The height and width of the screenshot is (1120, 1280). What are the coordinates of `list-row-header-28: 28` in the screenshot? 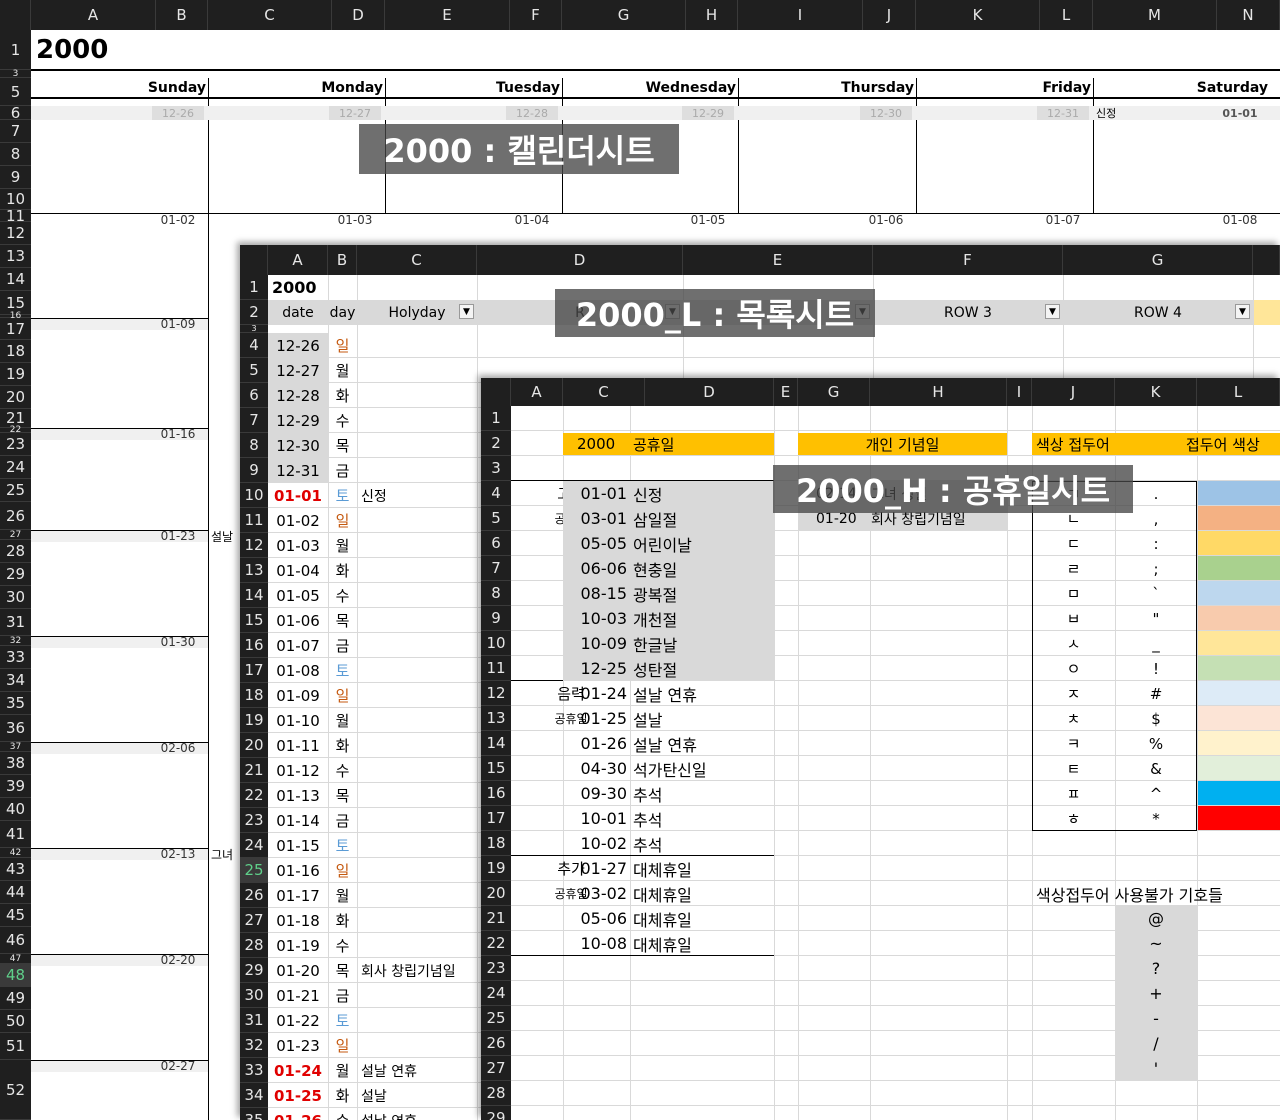 It's located at (254, 945).